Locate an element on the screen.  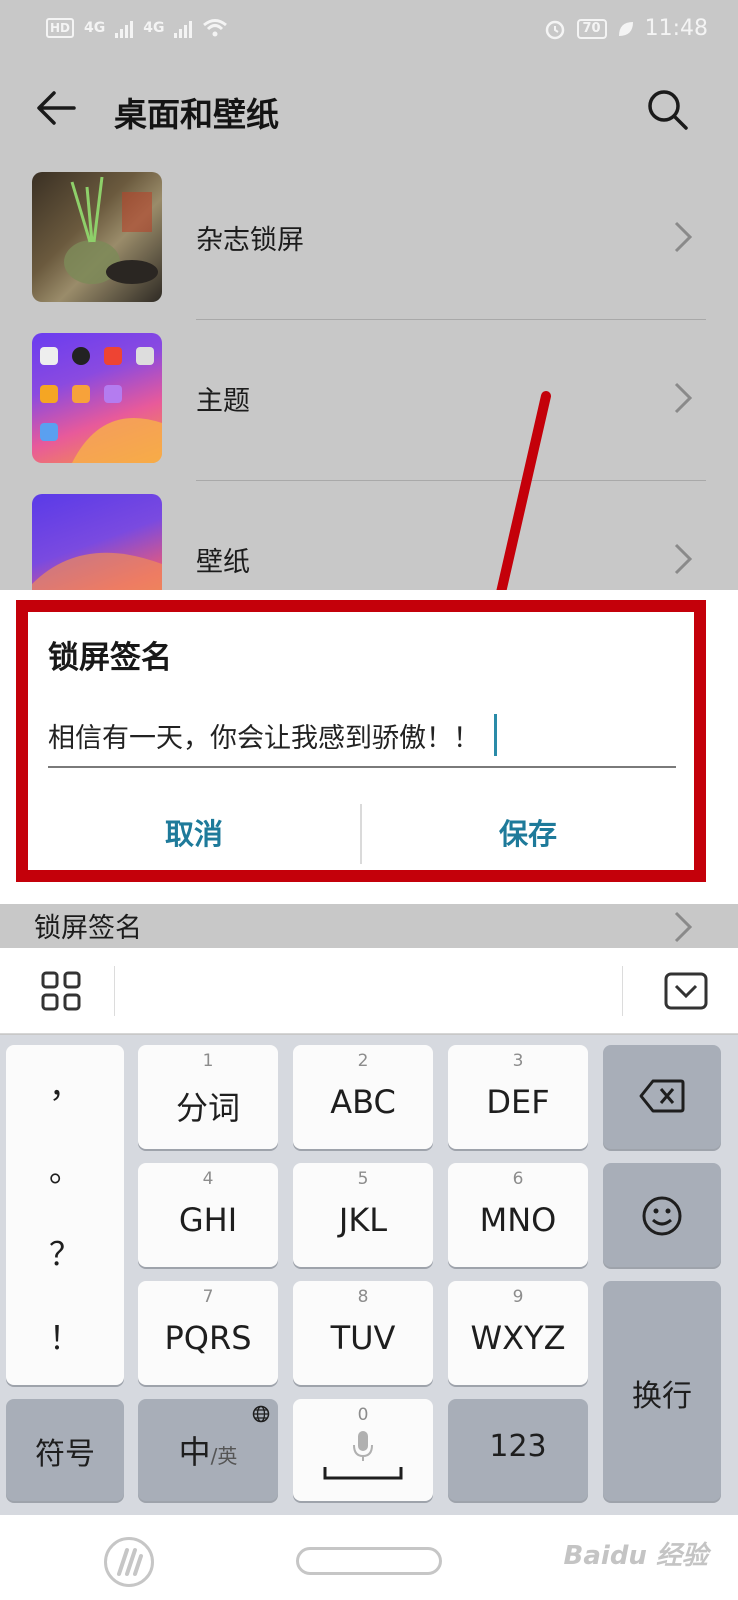
alarm-icon is located at coordinates (554, 29).